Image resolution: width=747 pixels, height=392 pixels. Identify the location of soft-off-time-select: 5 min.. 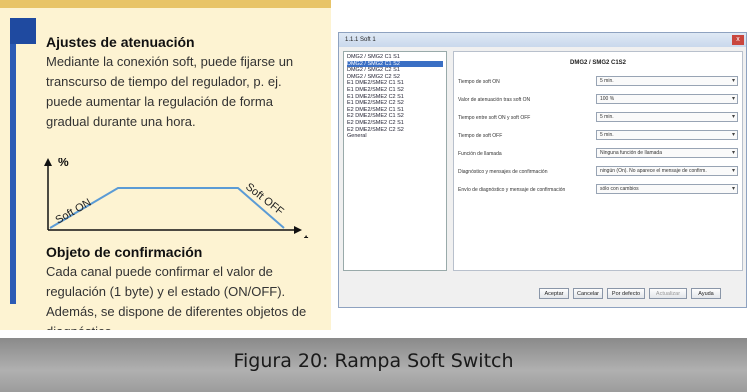
(667, 135).